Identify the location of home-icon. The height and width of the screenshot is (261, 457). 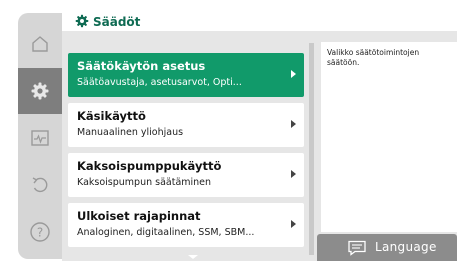
(40, 44).